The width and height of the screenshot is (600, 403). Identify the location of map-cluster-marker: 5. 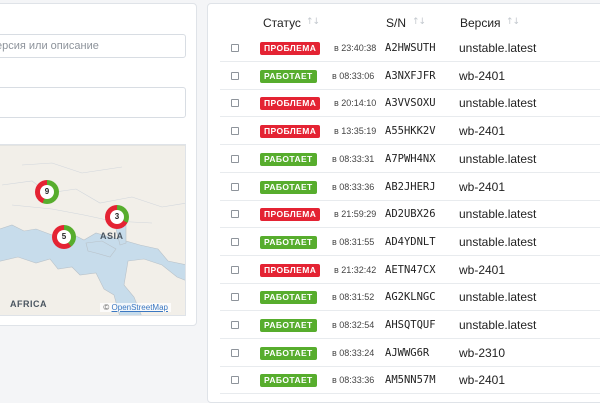
(64, 237).